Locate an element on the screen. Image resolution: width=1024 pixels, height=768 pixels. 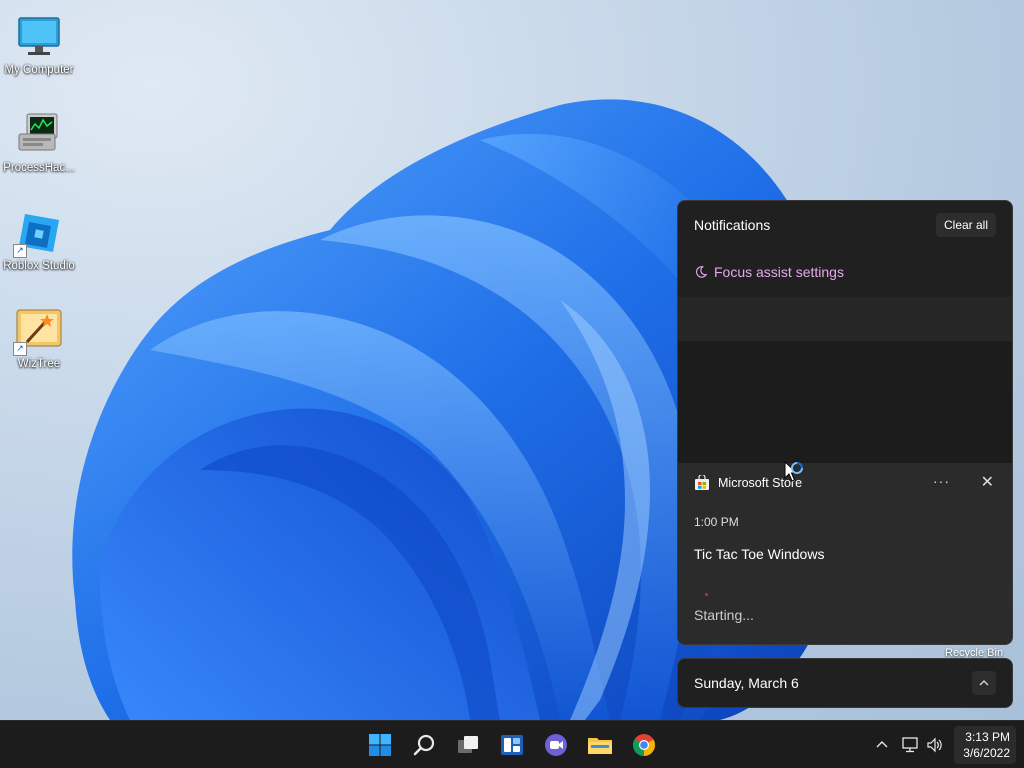
toast-title: Tic Tac Toe Windows is located at coordinates (759, 554).